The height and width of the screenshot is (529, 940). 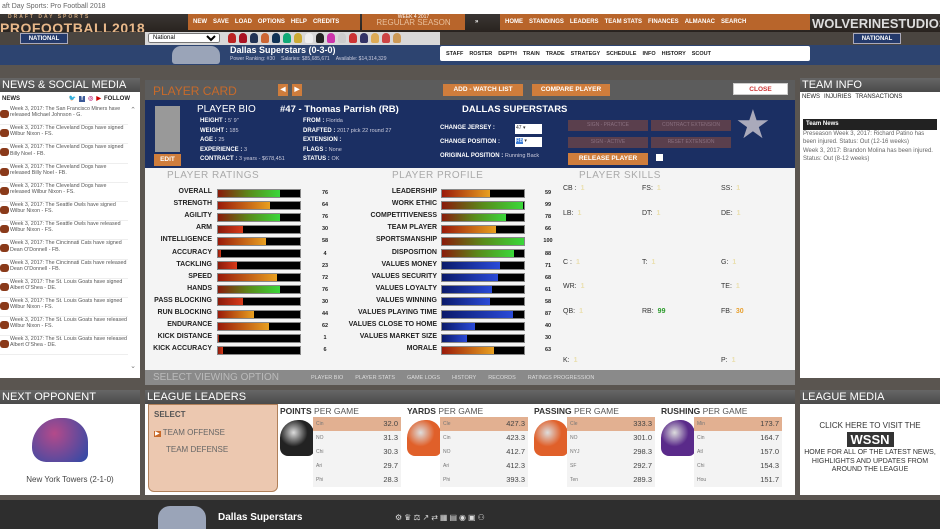 What do you see at coordinates (357, 466) in the screenshot?
I see `leader-row: Ari 29.7` at bounding box center [357, 466].